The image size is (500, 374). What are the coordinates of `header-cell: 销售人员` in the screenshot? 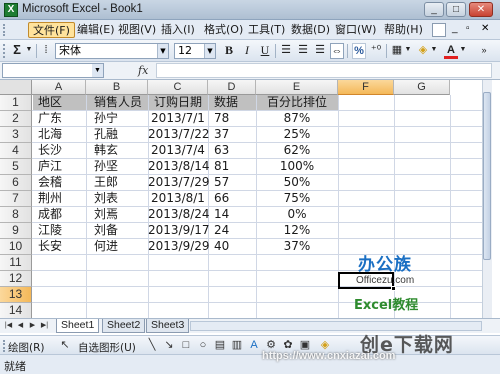 It's located at (117, 103).